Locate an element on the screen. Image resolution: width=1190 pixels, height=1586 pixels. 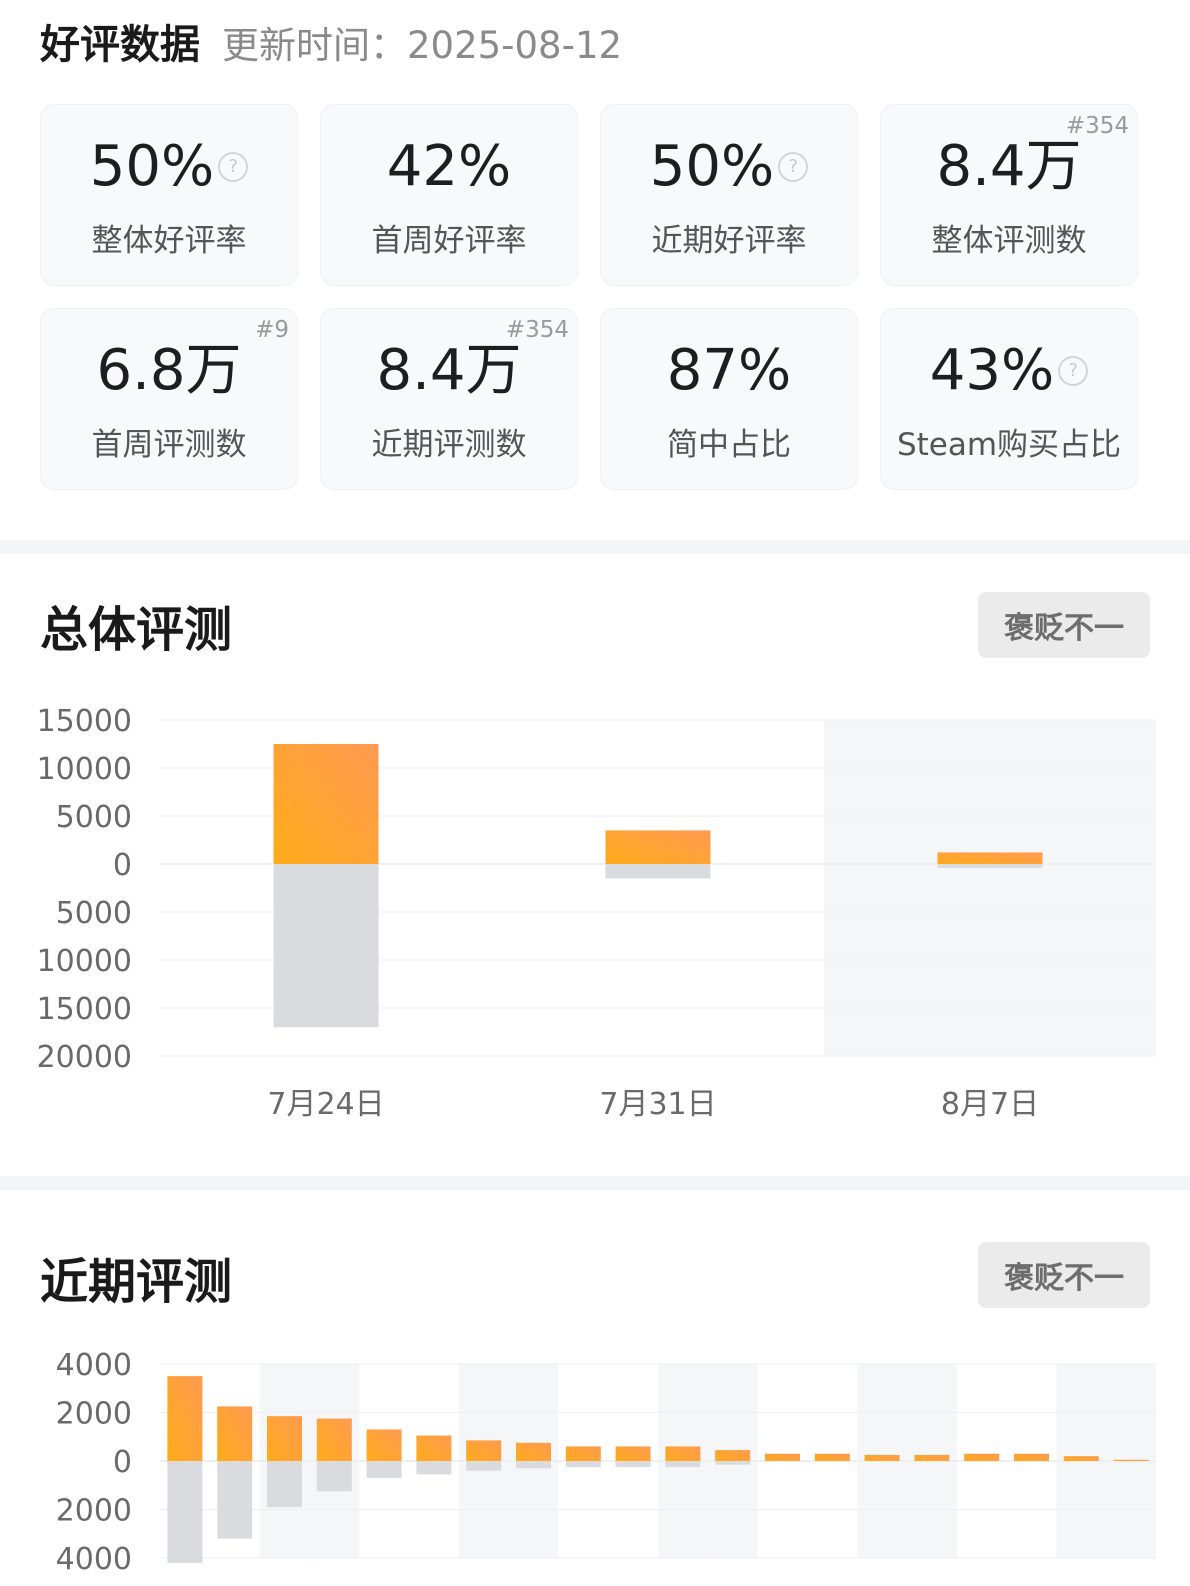
chart-band is located at coordinates (990, 888).